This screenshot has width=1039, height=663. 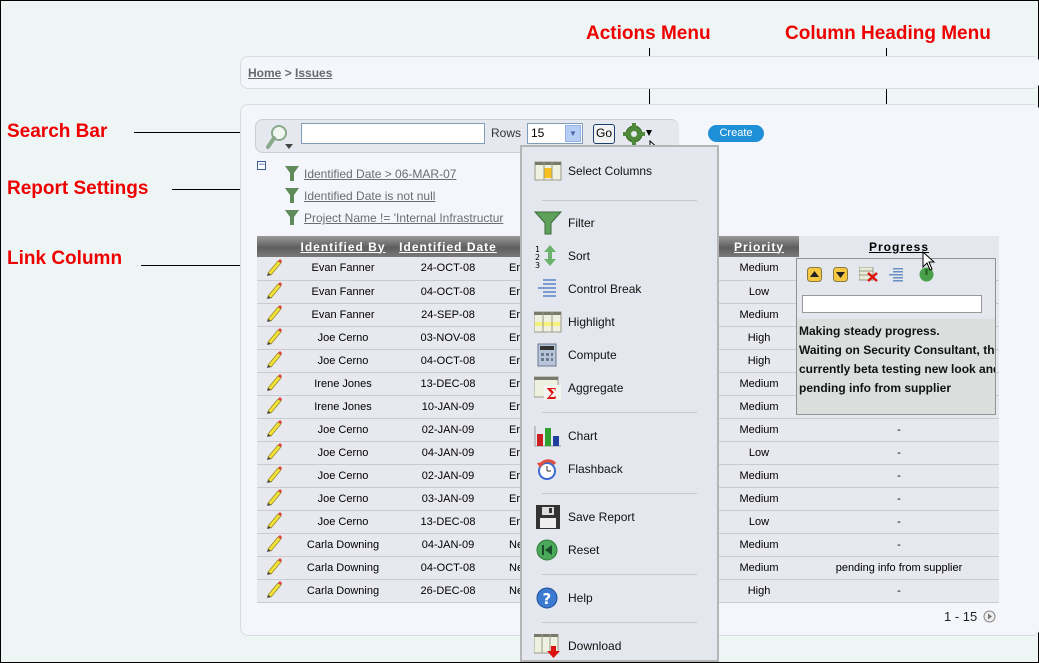 What do you see at coordinates (555, 133) in the screenshot?
I see `rows-select: 15 ▼` at bounding box center [555, 133].